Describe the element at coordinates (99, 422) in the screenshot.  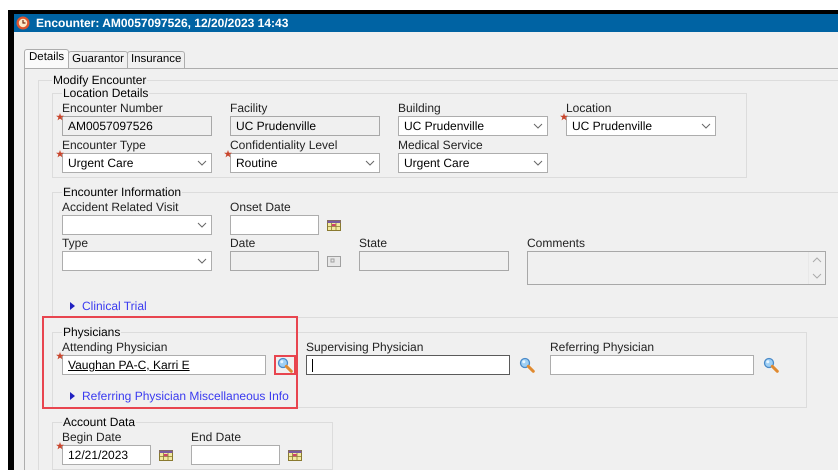
I see `group-title: Account Data` at that location.